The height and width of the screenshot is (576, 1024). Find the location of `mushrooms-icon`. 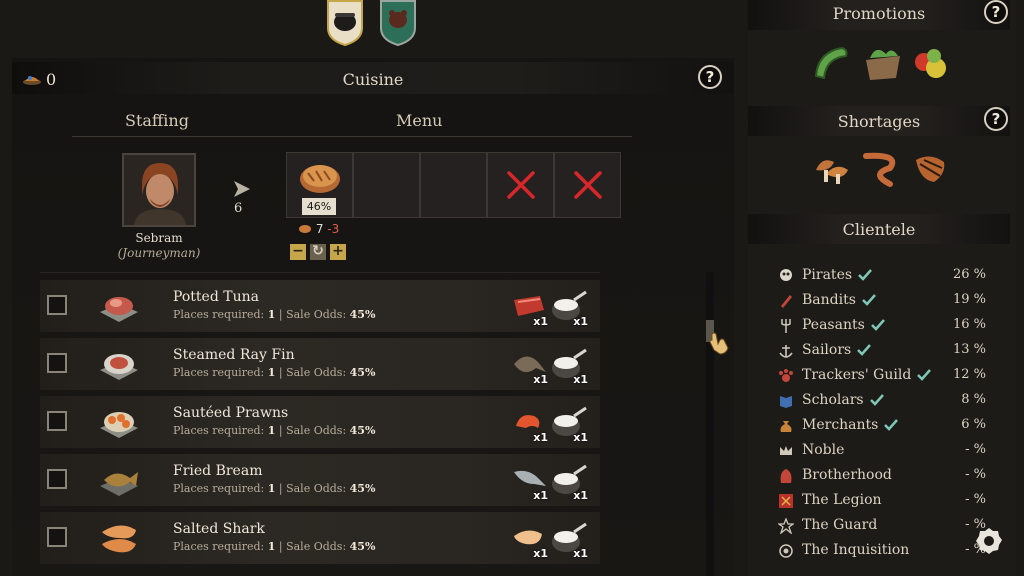

mushrooms-icon is located at coordinates (832, 170).